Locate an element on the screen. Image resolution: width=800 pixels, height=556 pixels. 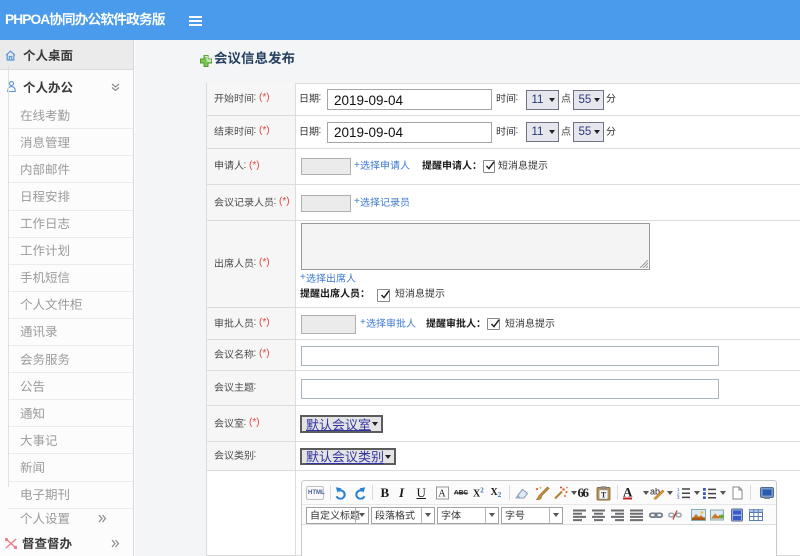
svg-text: T is located at coordinates (603, 494).